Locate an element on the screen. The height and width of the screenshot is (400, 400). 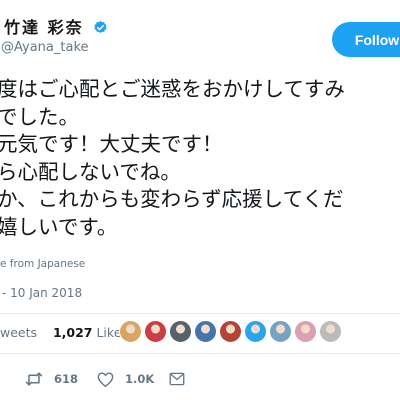
tweet-timestamp: - 10 Jan 2018 is located at coordinates (42, 293).